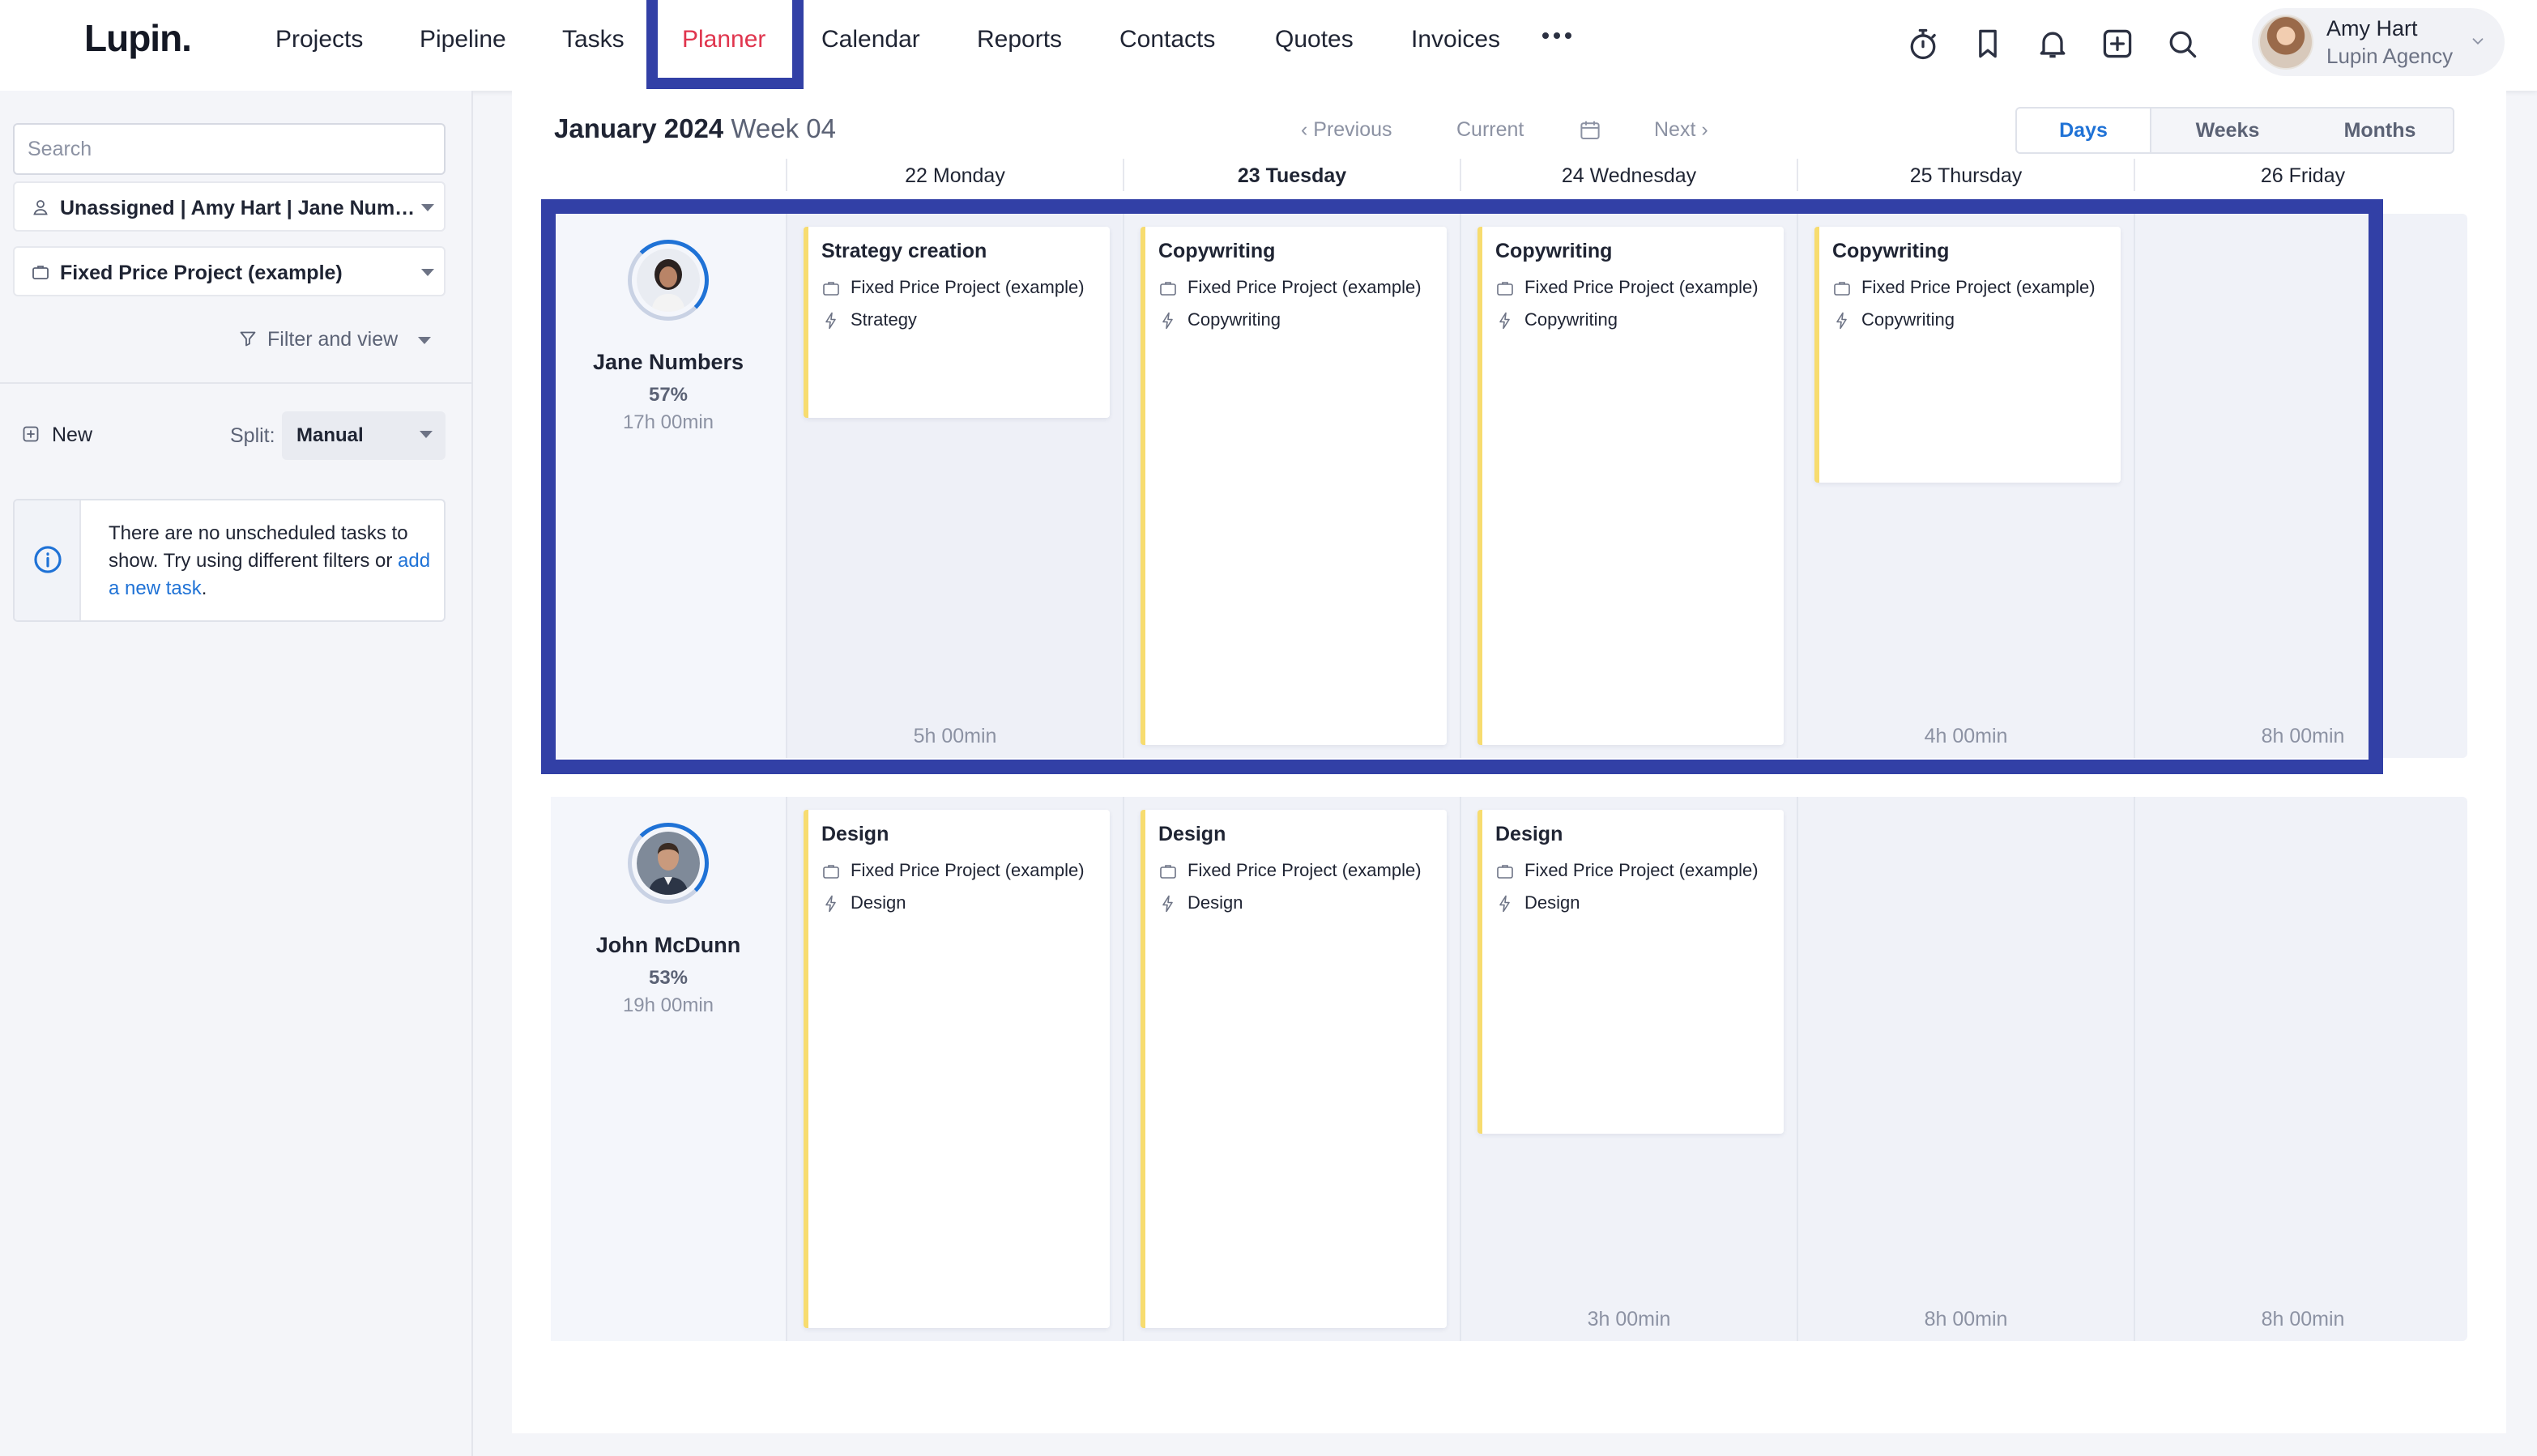  Describe the element at coordinates (593, 39) in the screenshot. I see `nav-tasks: Tasks` at that location.